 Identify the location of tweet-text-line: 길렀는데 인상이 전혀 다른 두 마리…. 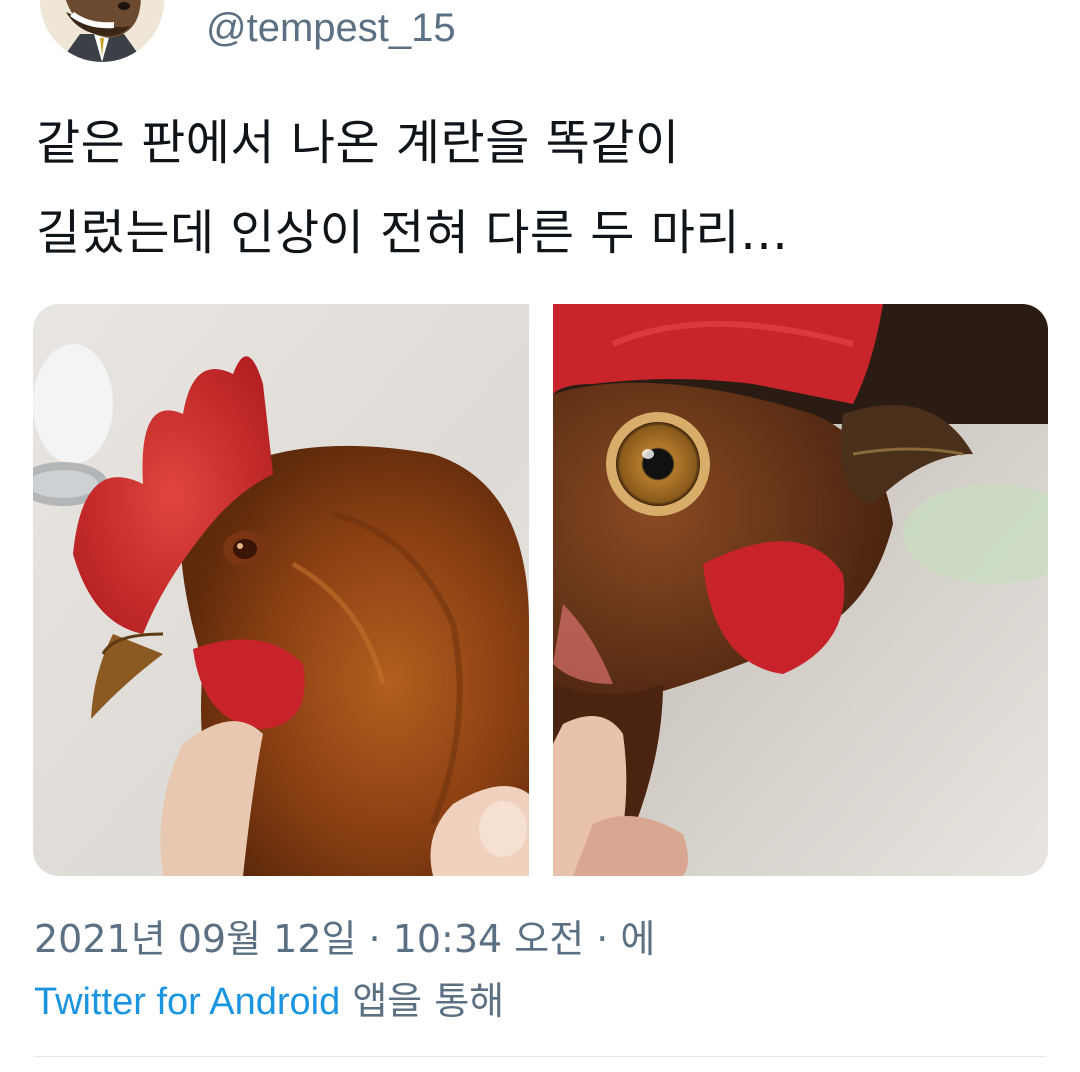
(412, 233).